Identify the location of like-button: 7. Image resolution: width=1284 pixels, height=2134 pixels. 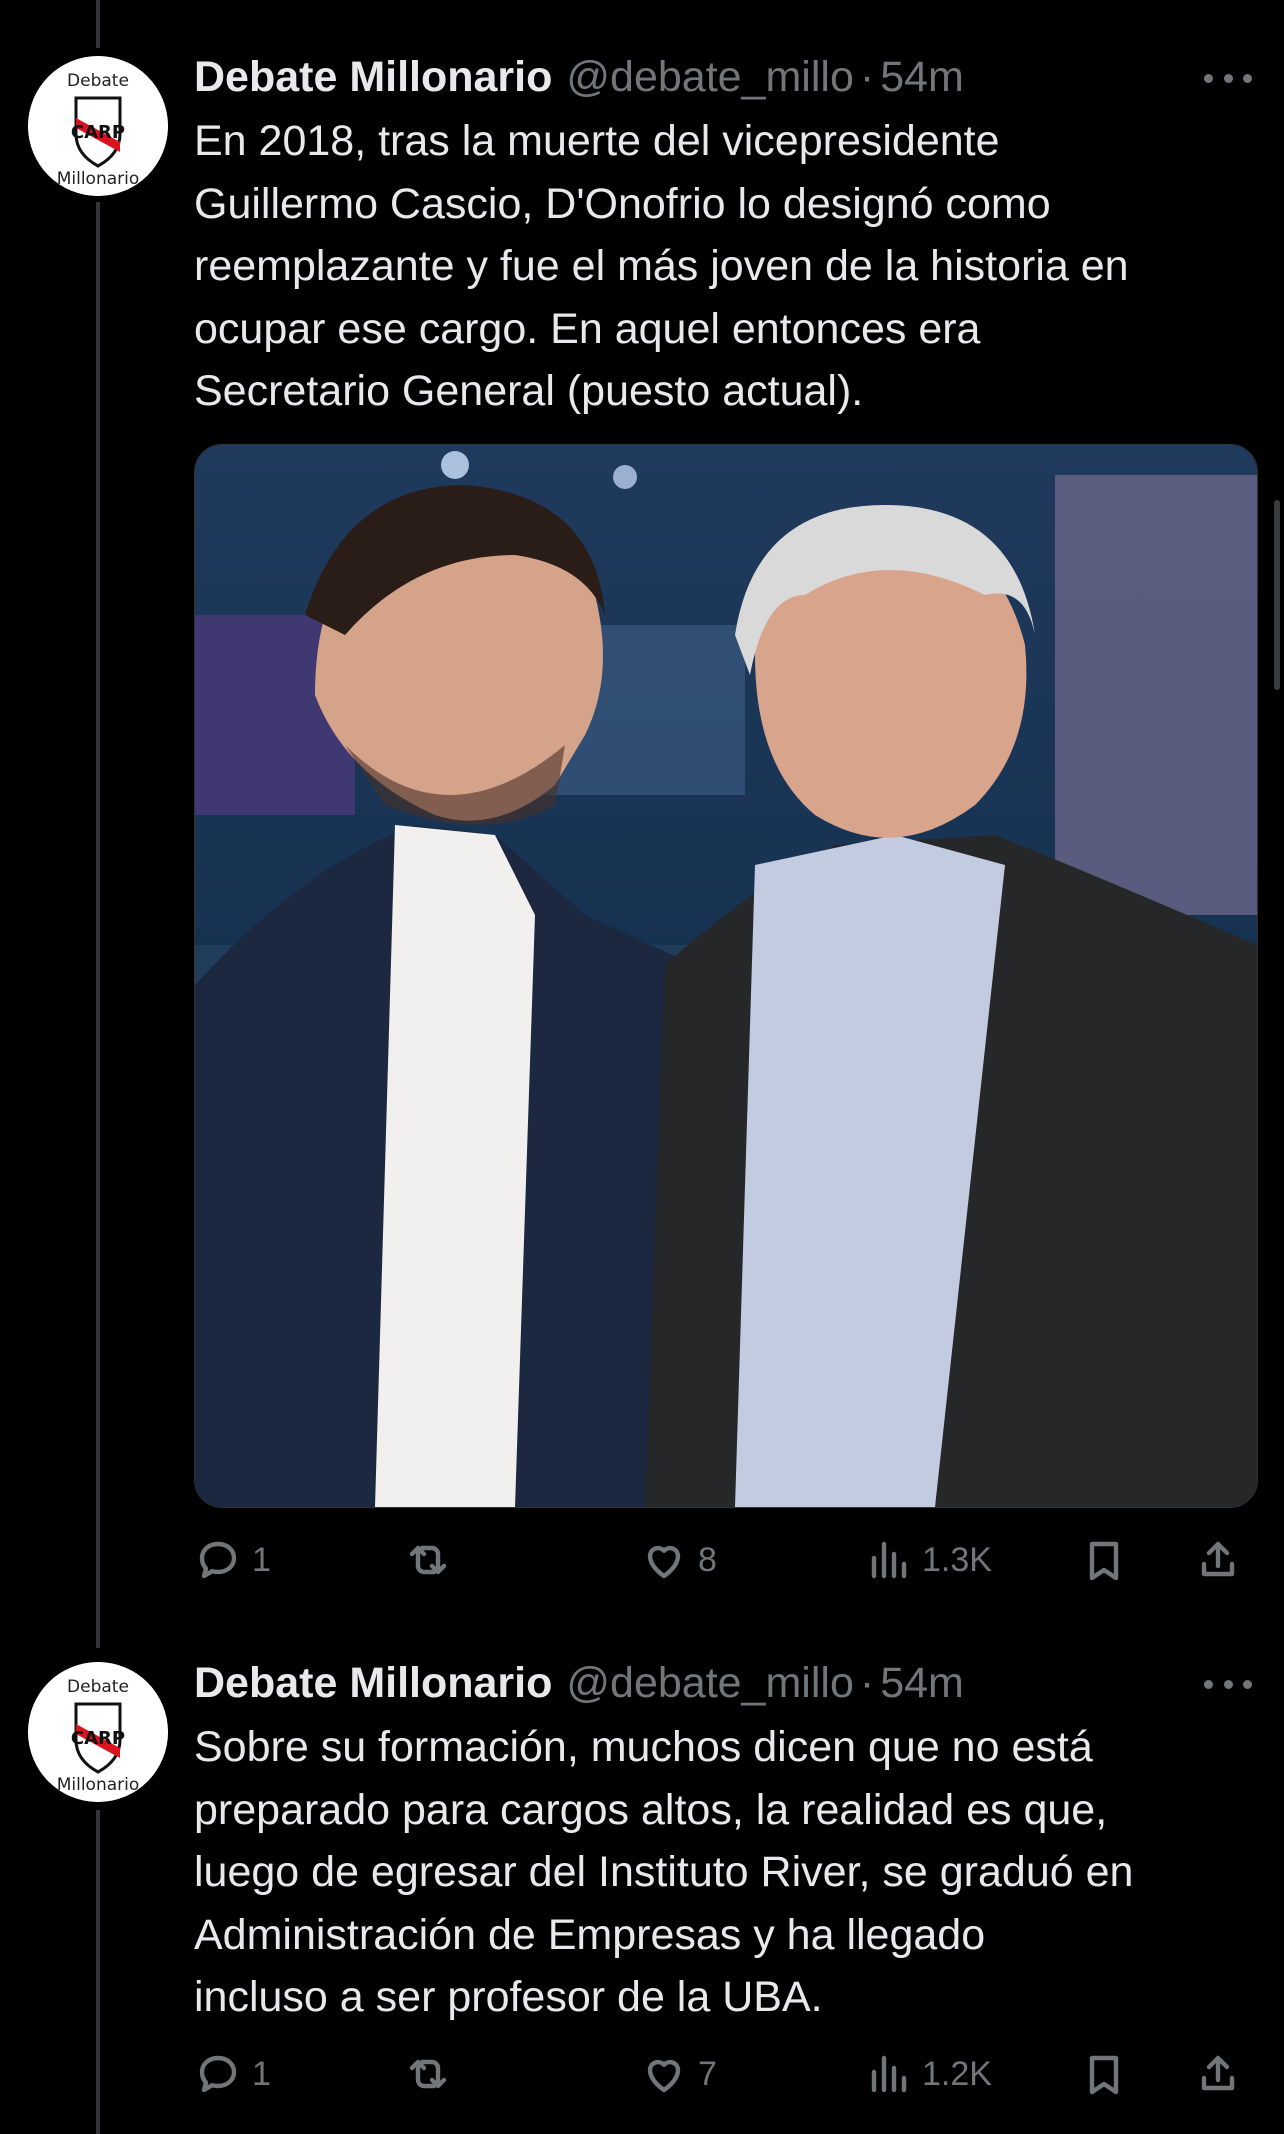
(678, 2074).